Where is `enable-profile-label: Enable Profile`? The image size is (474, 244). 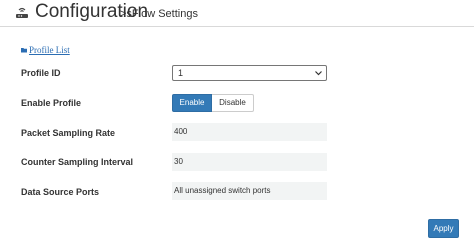 enable-profile-label: Enable Profile is located at coordinates (51, 103).